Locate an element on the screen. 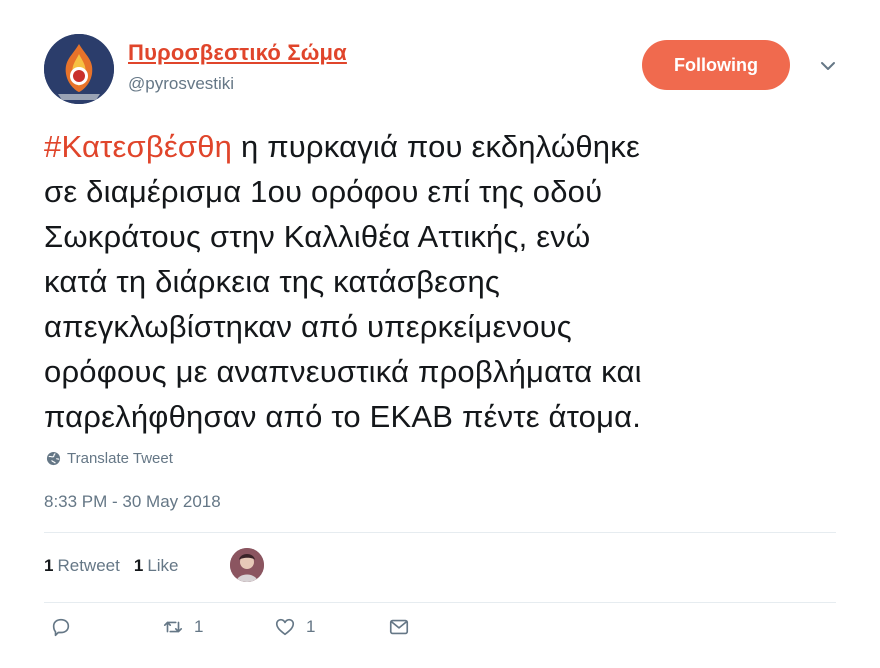 Image resolution: width=880 pixels, height=668 pixels. author-handle: @pyrosvestiki is located at coordinates (181, 84).